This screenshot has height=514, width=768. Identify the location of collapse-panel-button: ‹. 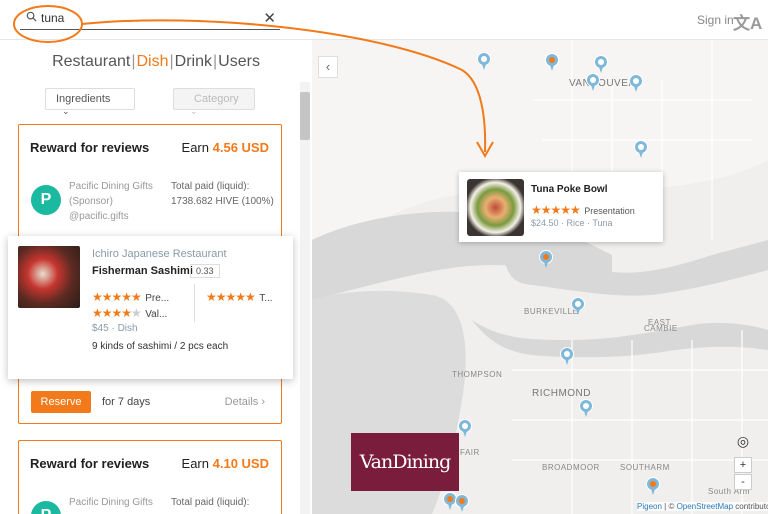
(328, 67).